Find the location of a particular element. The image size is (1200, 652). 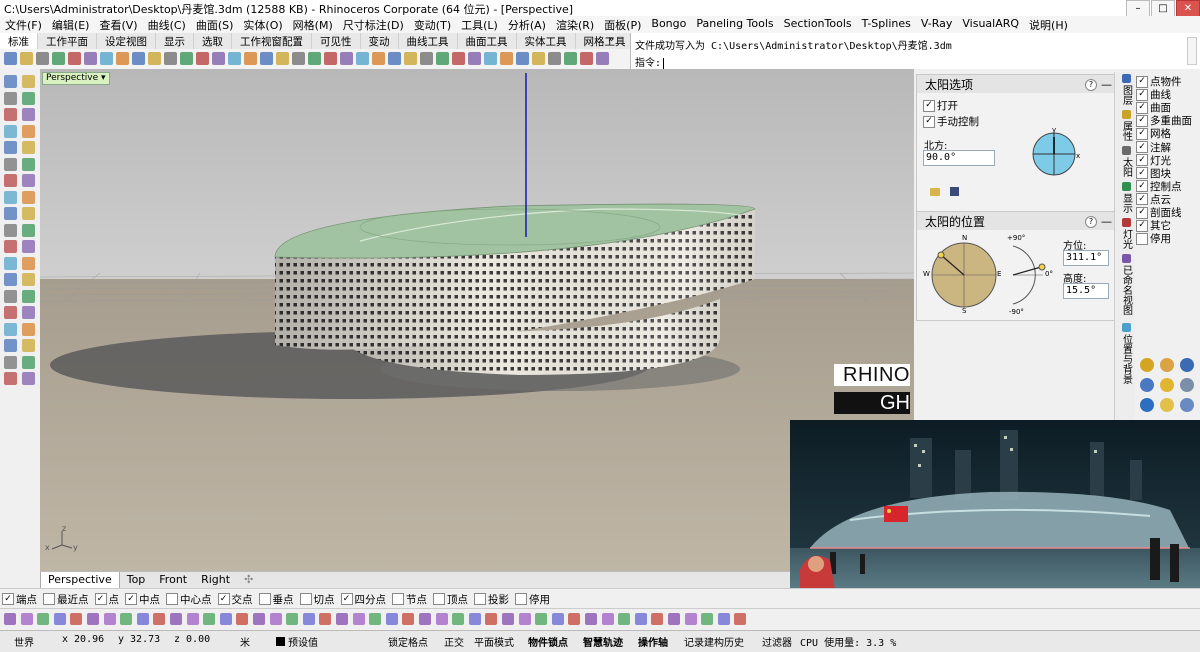

history-toggle: 记录建构历史 is located at coordinates (714, 641).